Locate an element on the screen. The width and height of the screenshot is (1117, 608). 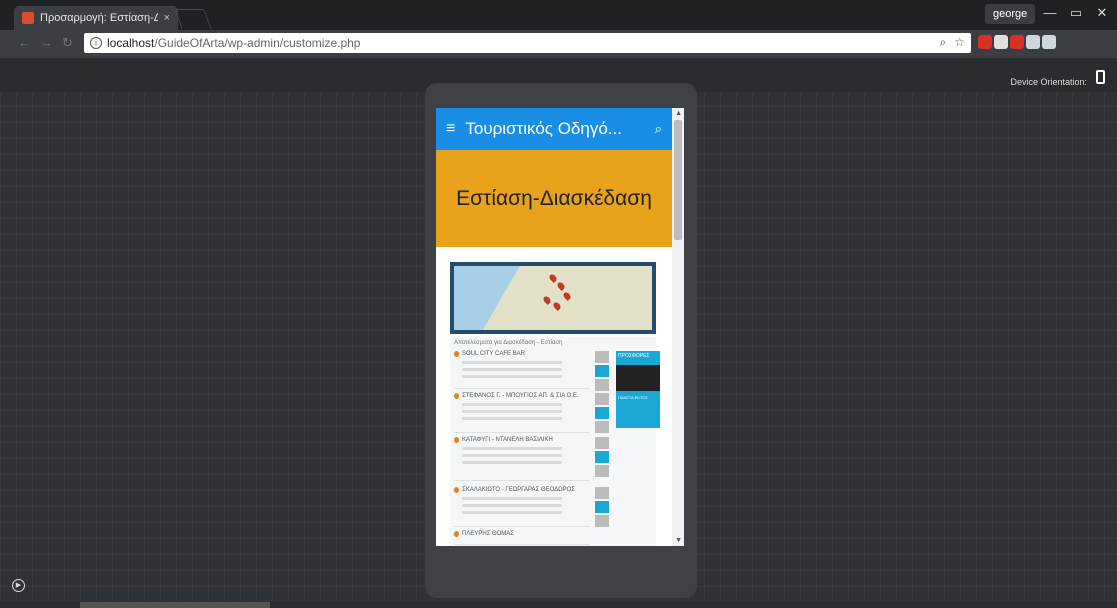
tab-title: Προσαρμογή: Εστίαση-Δ is located at coordinates (99, 18).